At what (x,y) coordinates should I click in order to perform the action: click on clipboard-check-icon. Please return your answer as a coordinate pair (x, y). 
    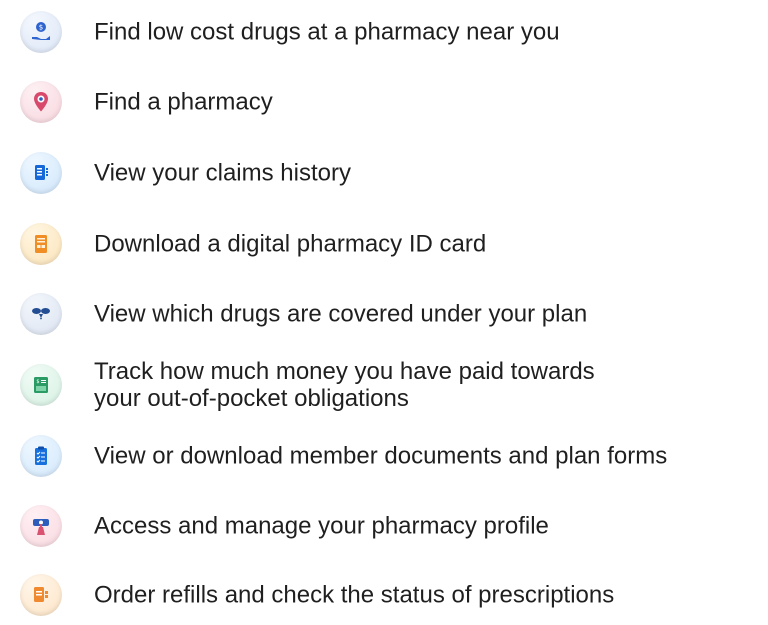
    Looking at the image, I should click on (41, 456).